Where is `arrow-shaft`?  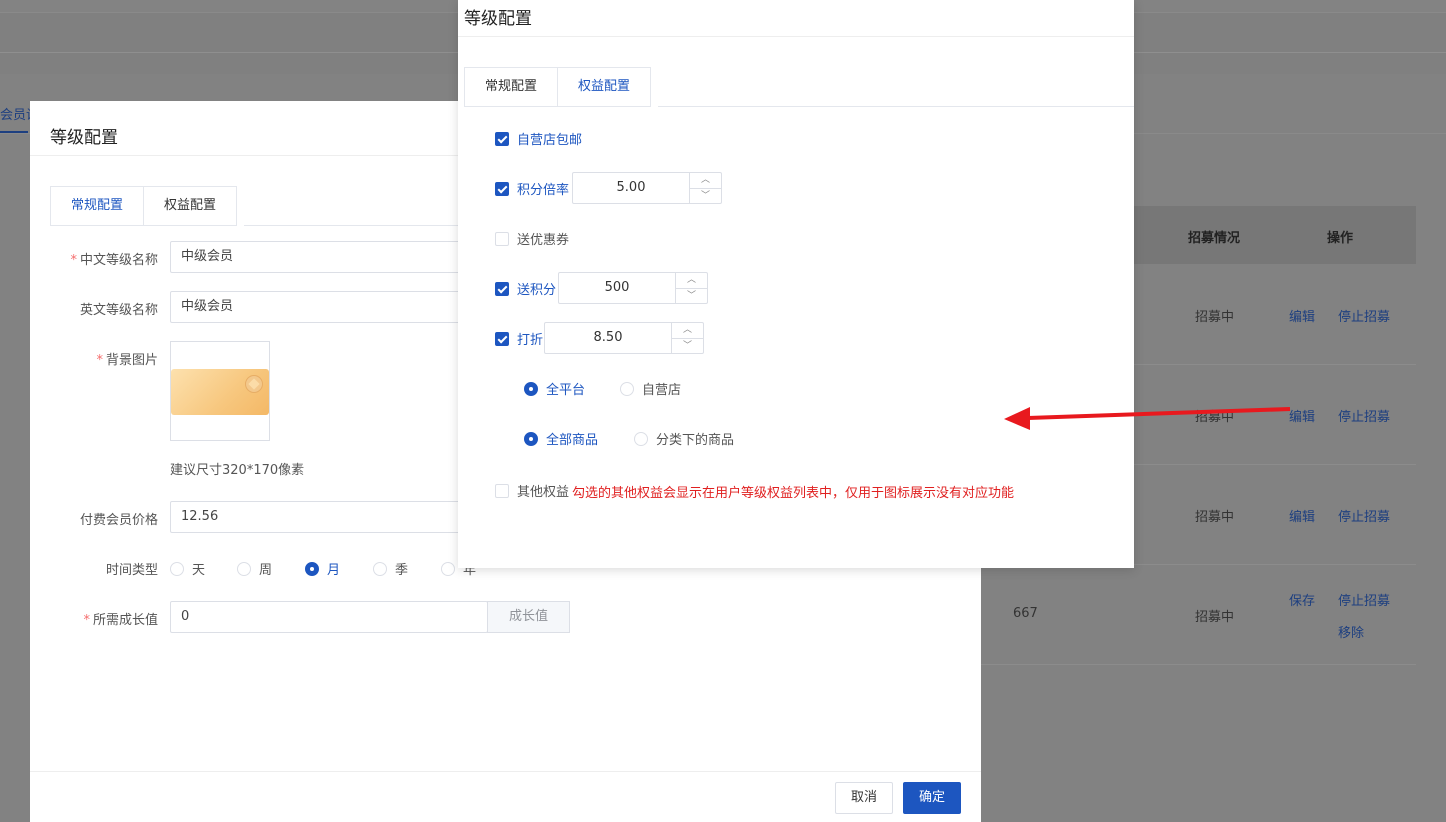
arrow-shaft is located at coordinates (1159, 413).